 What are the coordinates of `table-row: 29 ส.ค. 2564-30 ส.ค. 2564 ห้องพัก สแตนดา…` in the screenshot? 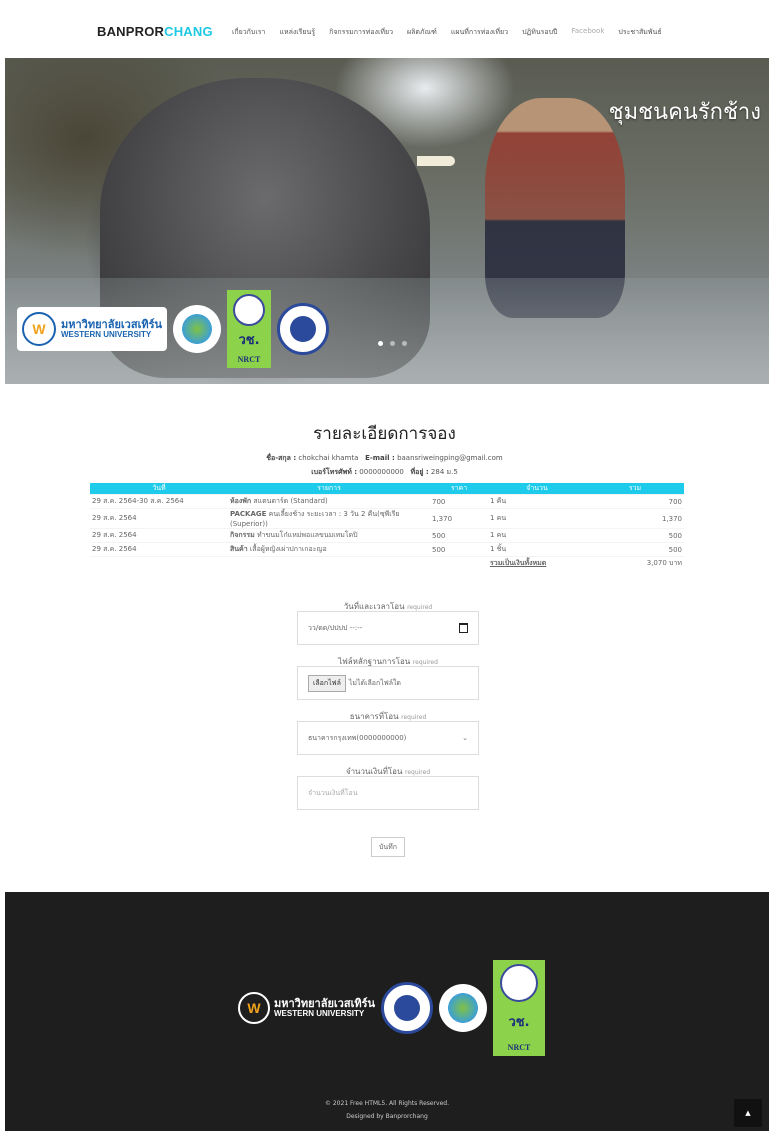 It's located at (387, 501).